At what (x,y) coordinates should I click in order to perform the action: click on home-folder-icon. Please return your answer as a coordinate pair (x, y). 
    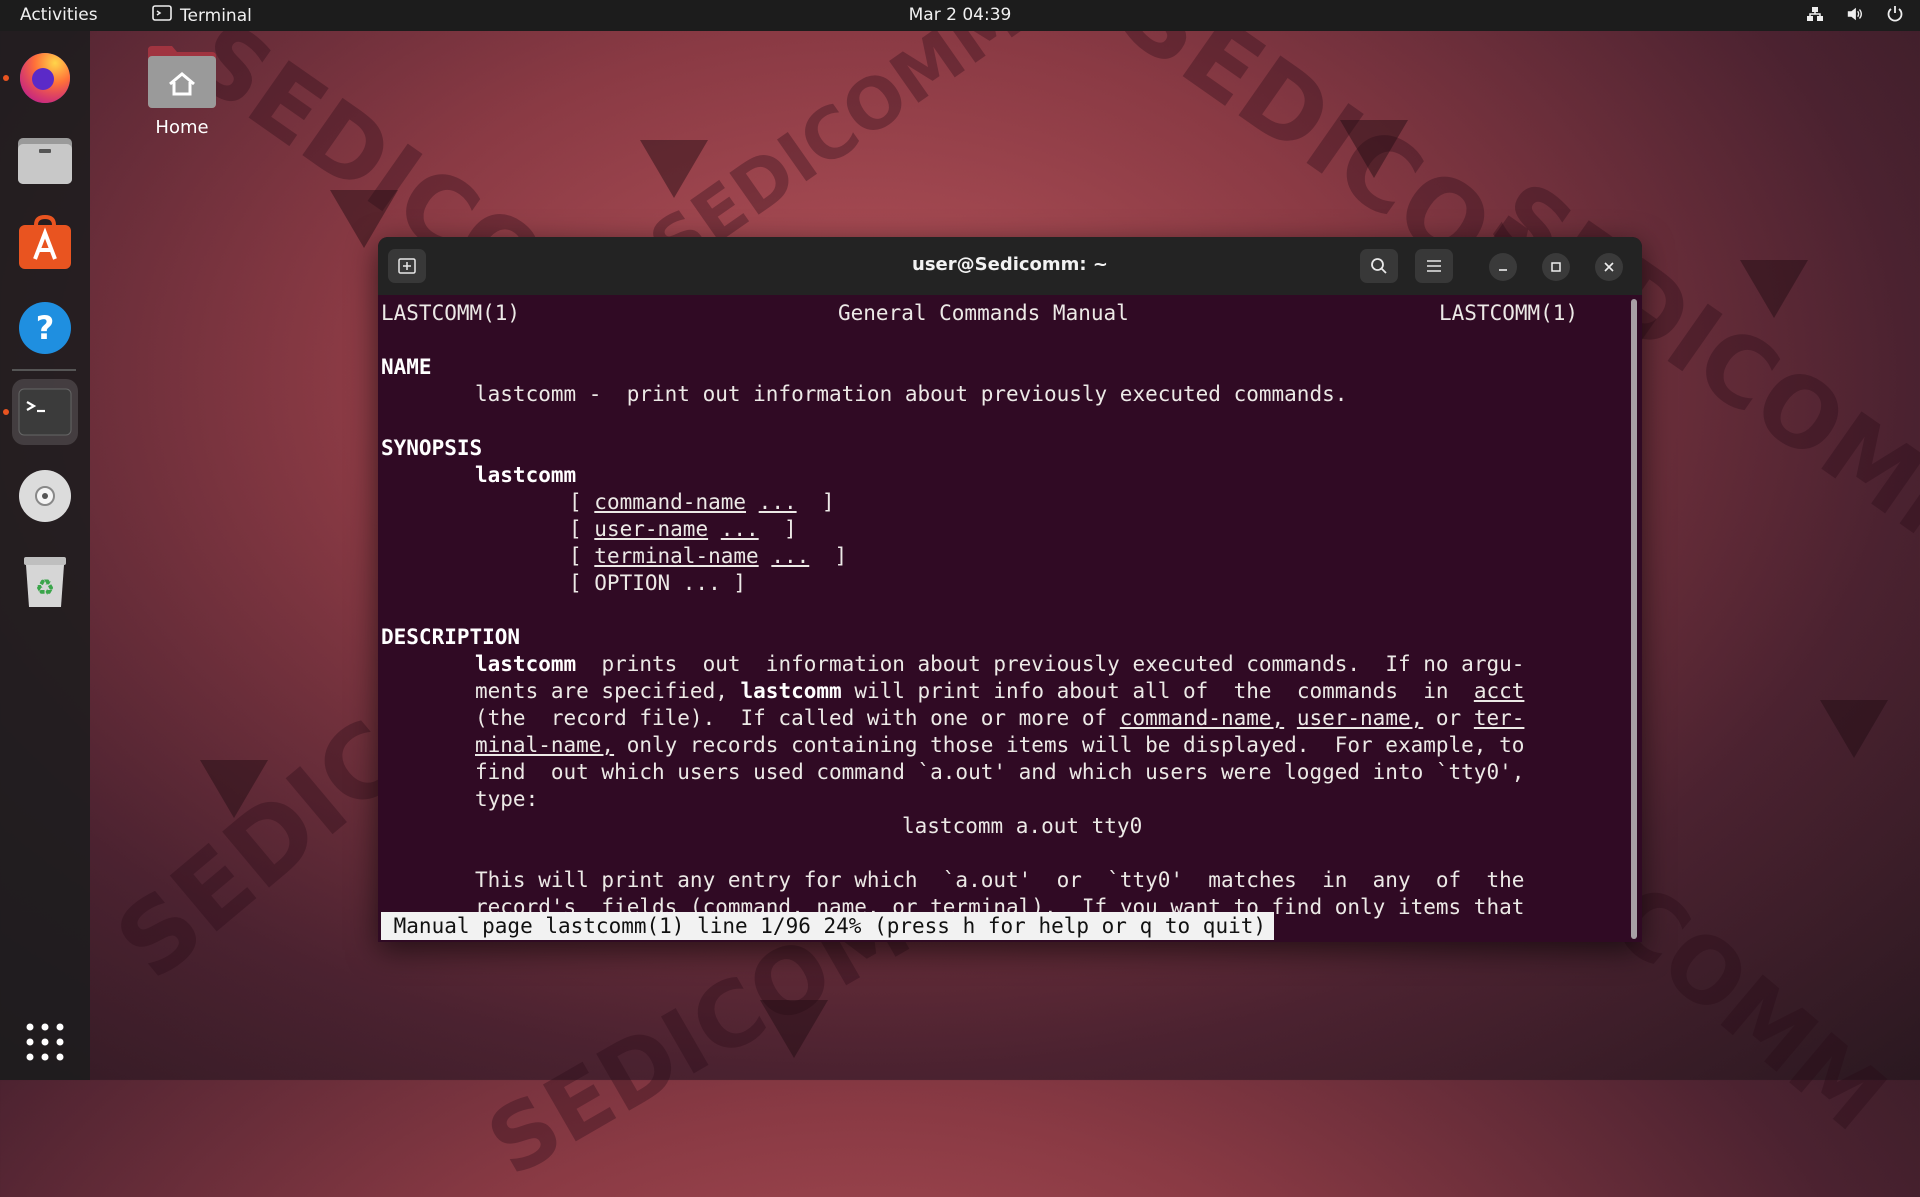
    Looking at the image, I should click on (182, 77).